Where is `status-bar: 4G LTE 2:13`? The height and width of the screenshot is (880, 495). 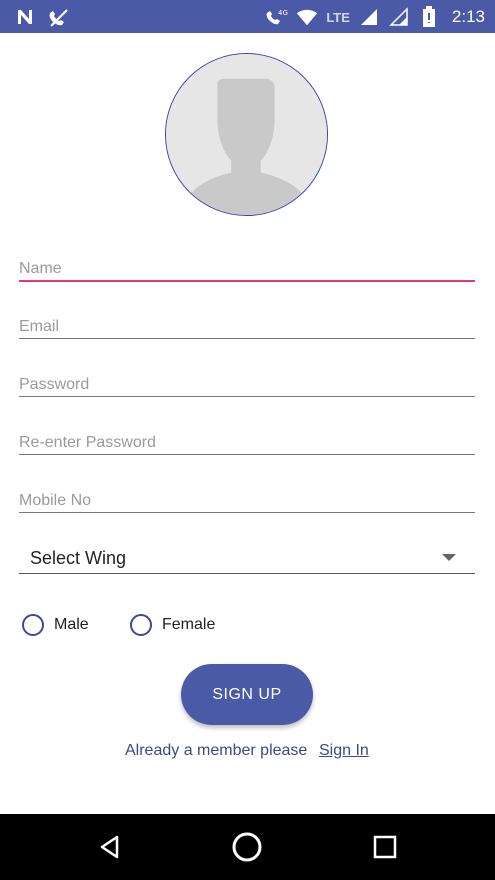 status-bar: 4G LTE 2:13 is located at coordinates (247, 16).